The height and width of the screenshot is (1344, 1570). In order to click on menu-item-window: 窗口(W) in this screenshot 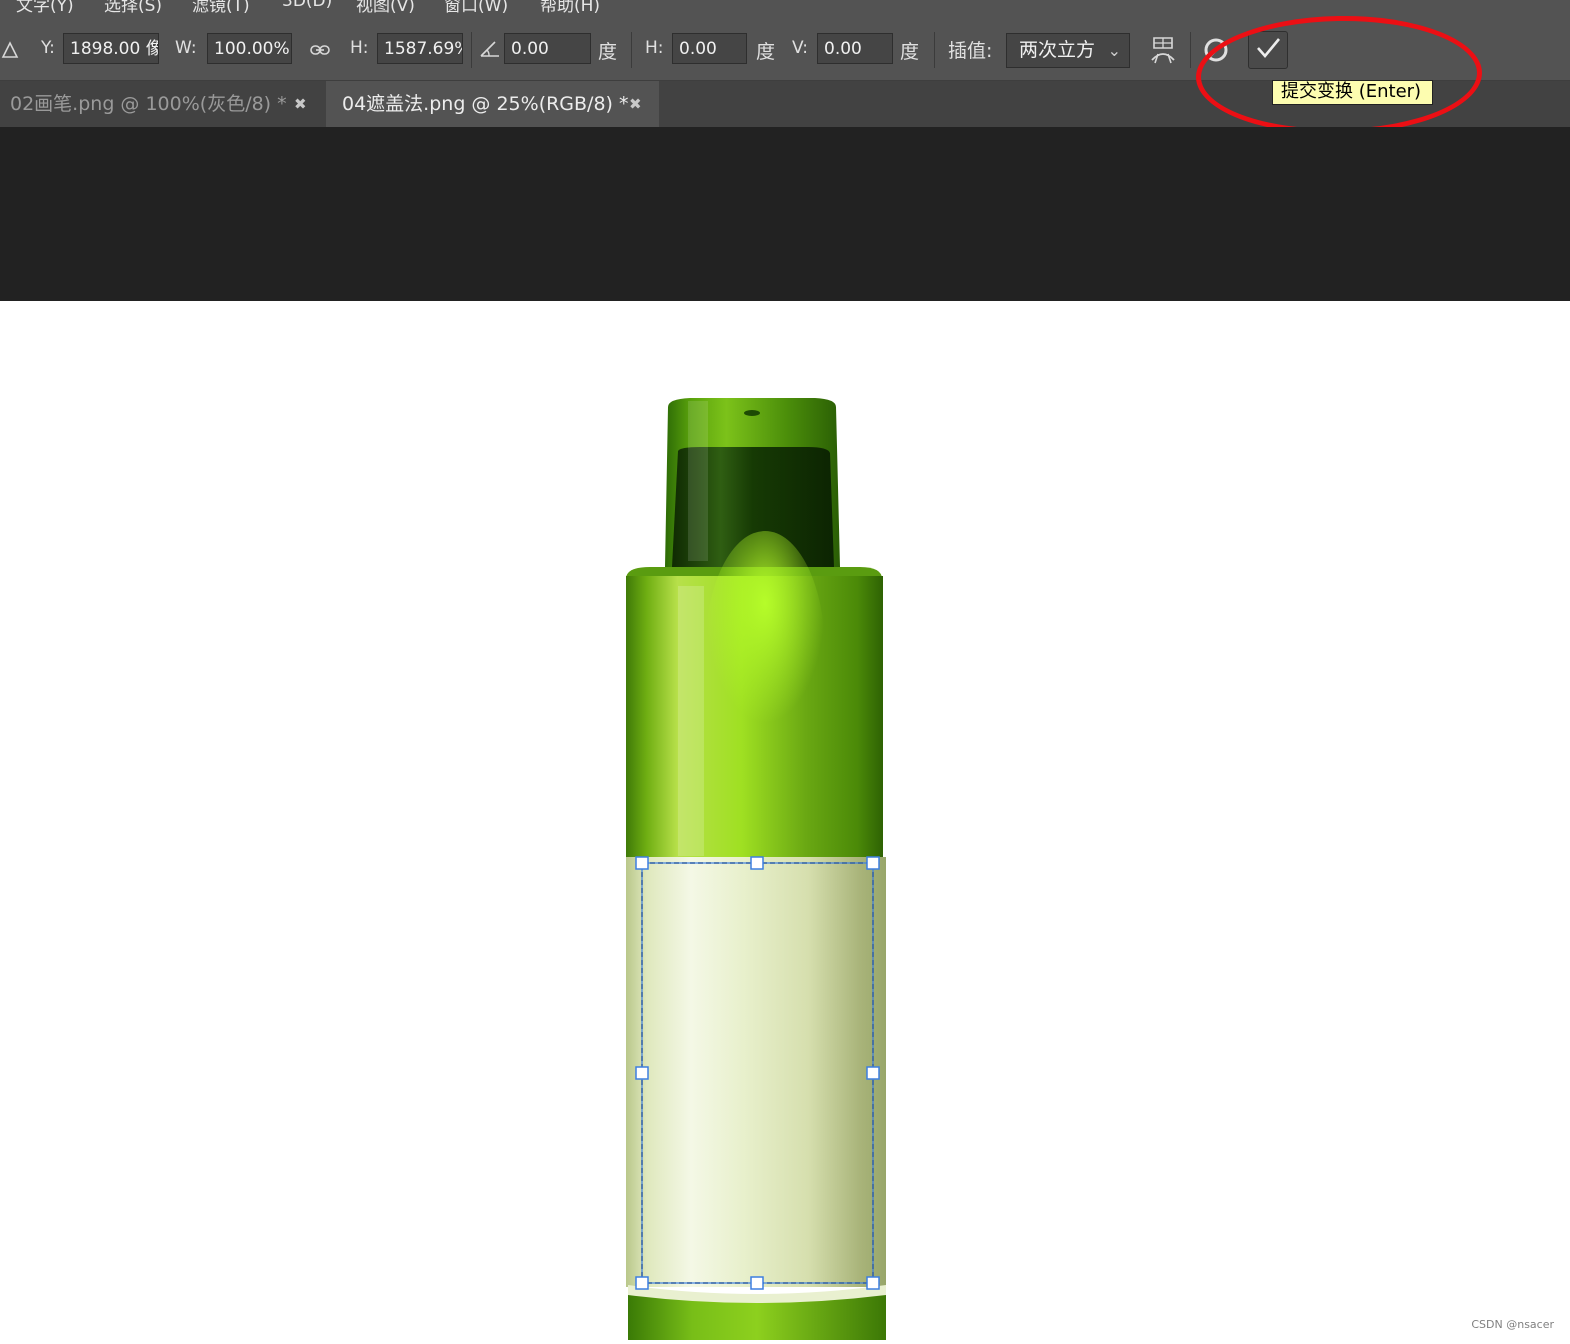, I will do `click(476, 8)`.